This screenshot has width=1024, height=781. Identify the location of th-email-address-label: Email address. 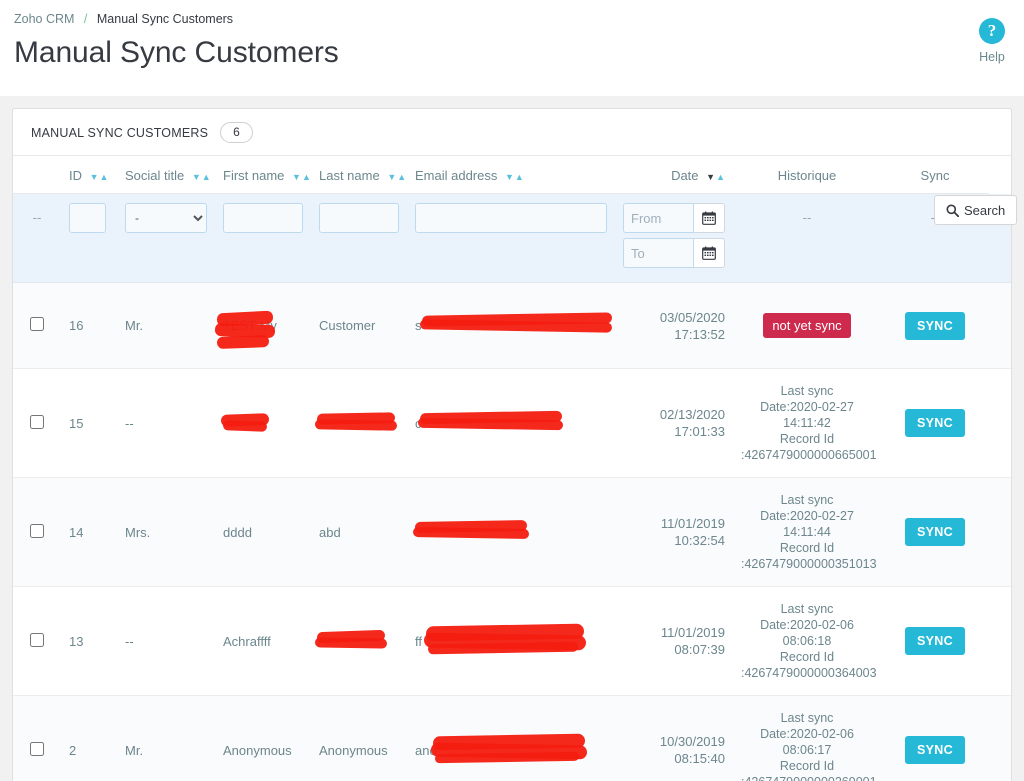
(456, 175).